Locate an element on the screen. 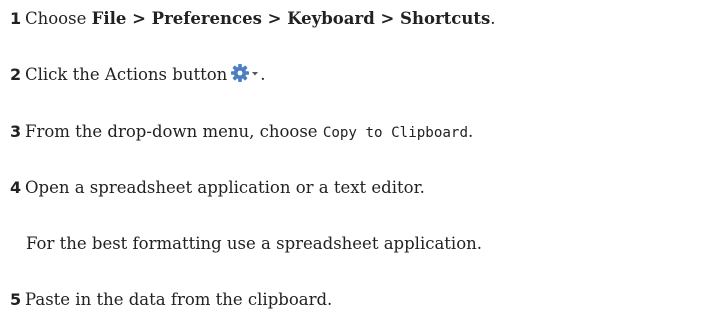 This screenshot has height=332, width=726. step-number: 3 is located at coordinates (16, 131).